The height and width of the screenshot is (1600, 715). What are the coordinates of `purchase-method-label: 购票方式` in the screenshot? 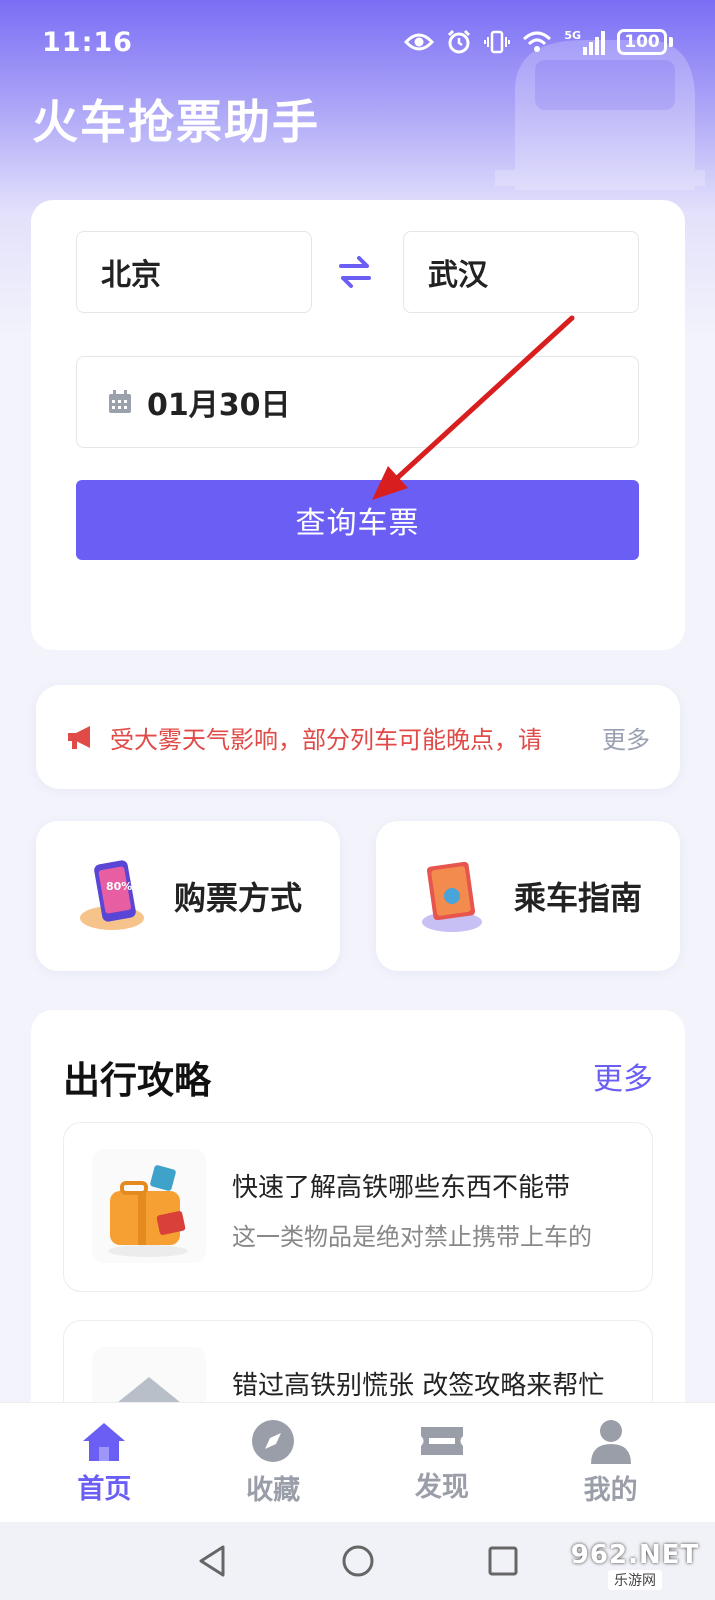 It's located at (238, 898).